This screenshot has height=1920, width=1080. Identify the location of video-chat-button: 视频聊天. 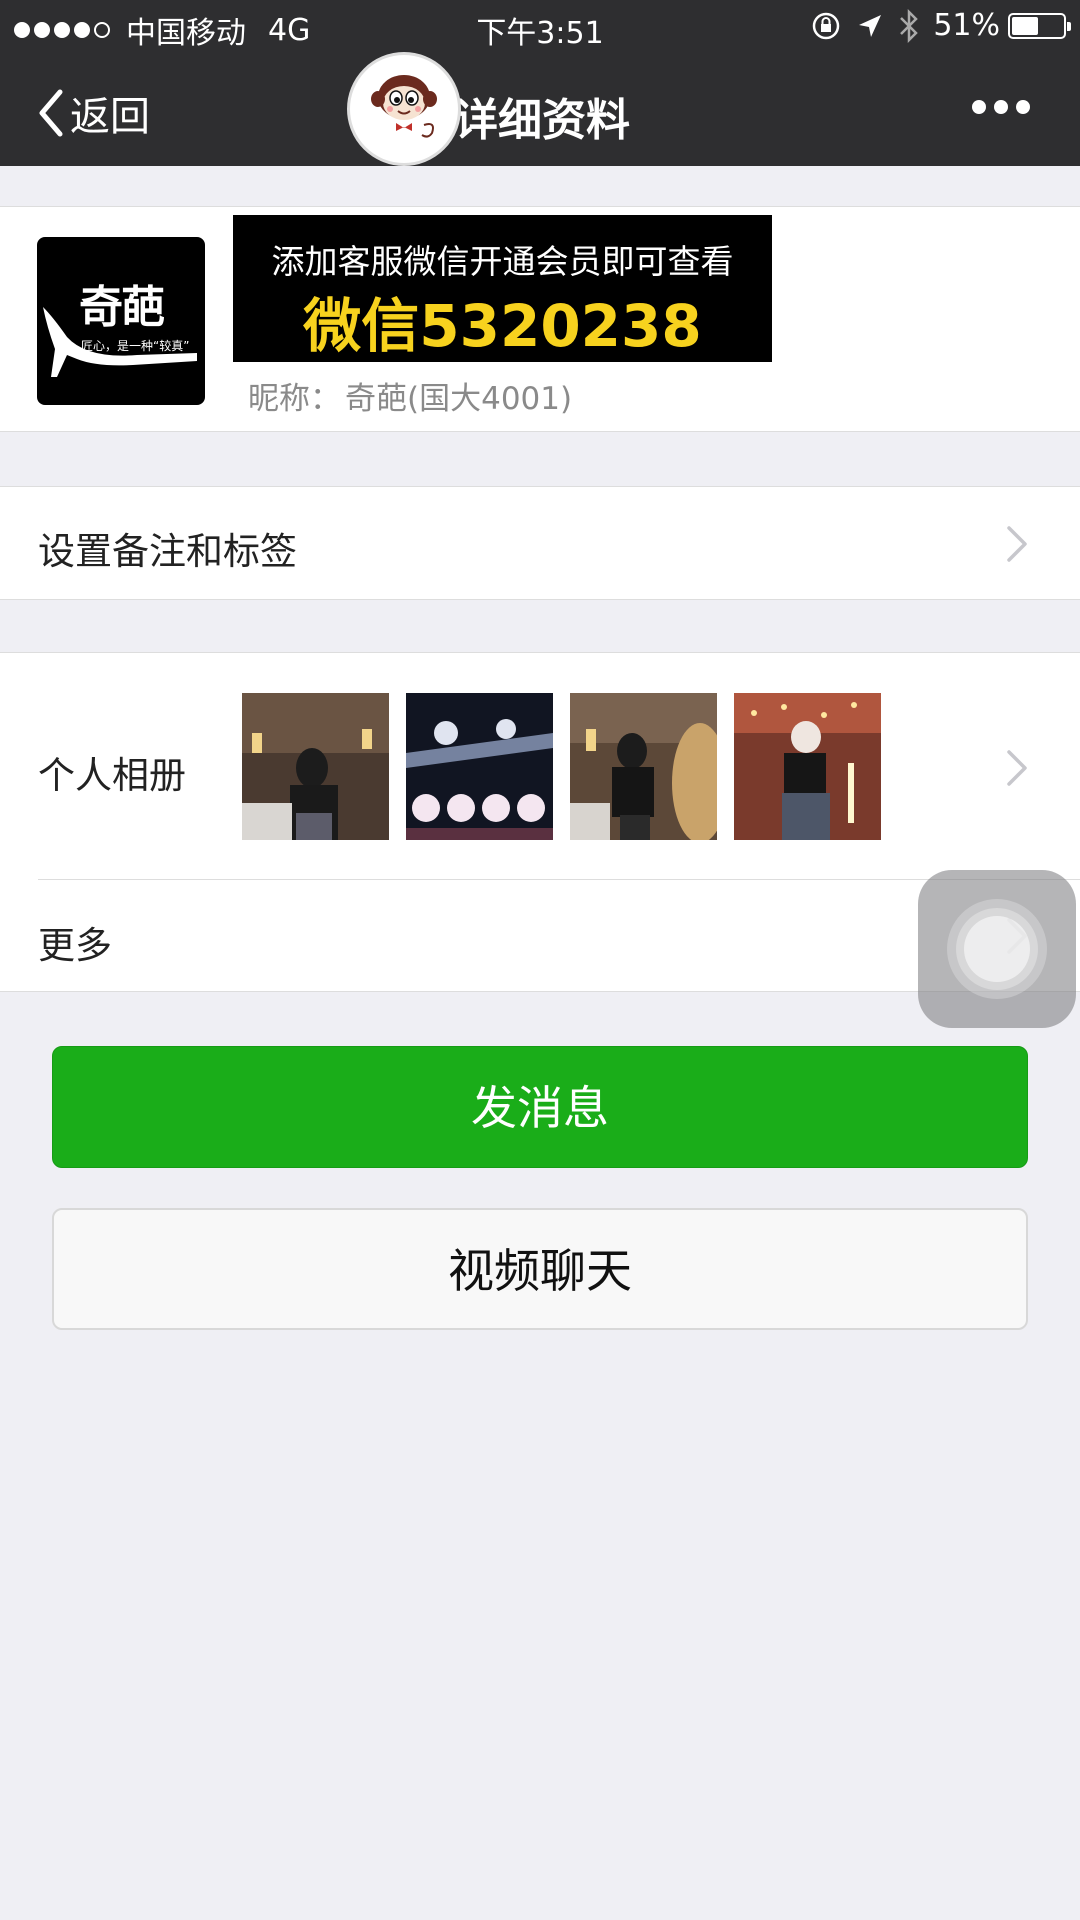
(540, 1269).